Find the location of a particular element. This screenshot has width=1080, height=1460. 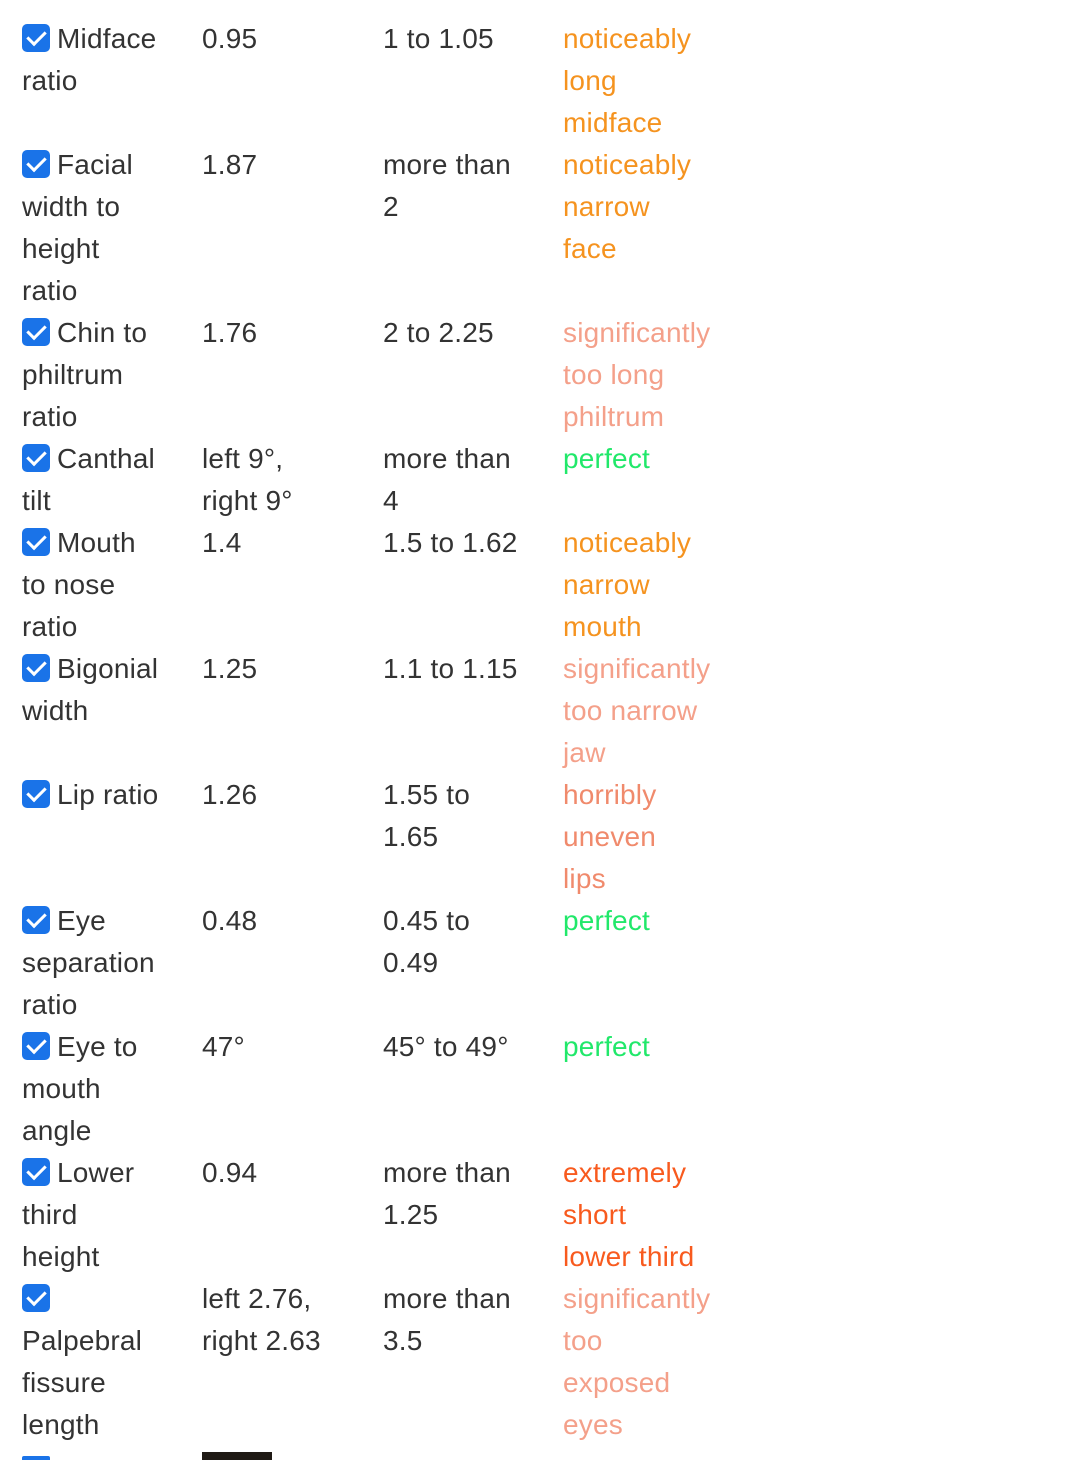

metric-name-line is located at coordinates (104, 1299).